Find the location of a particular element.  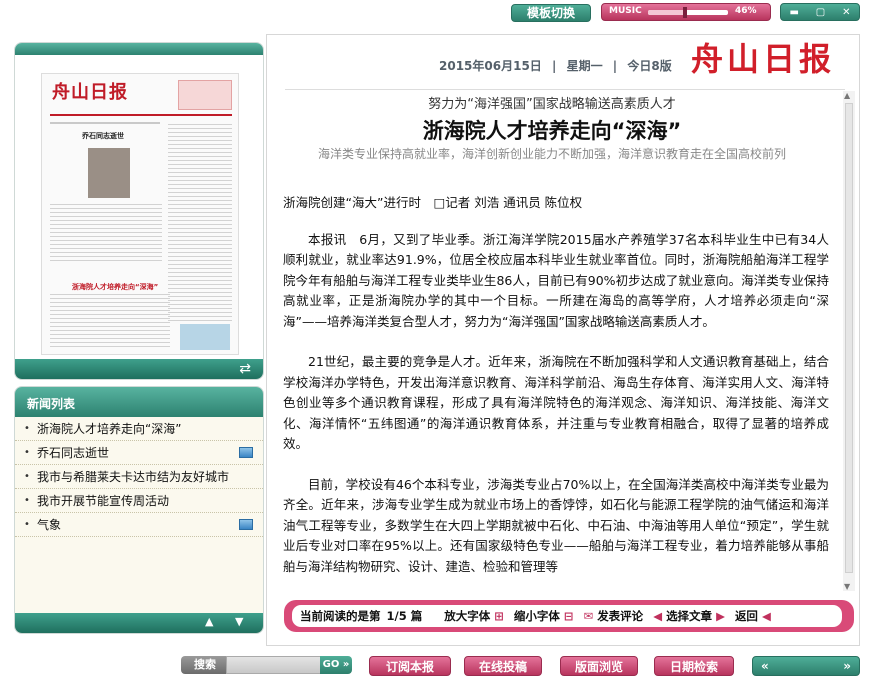

shrink-font-button: 缩小字体 ⊟ is located at coordinates (544, 616).